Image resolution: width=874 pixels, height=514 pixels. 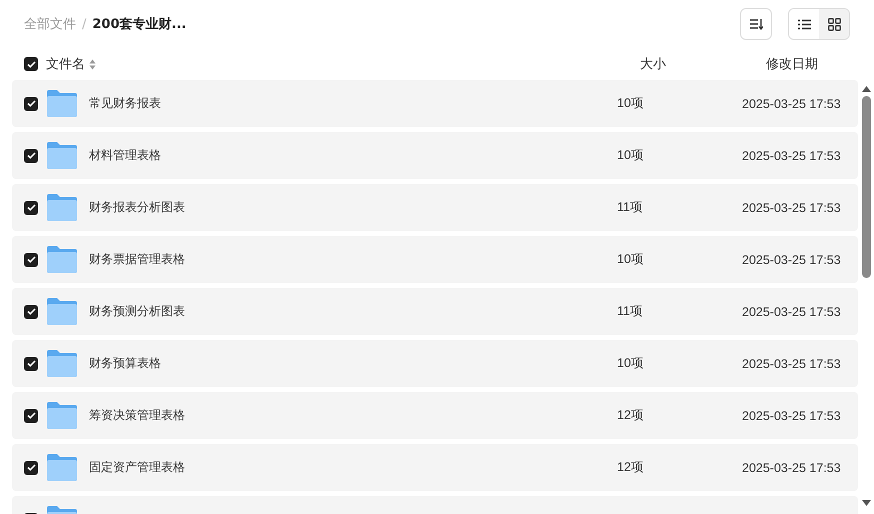 What do you see at coordinates (137, 311) in the screenshot?
I see `folder-name: 财务预测分析图表` at bounding box center [137, 311].